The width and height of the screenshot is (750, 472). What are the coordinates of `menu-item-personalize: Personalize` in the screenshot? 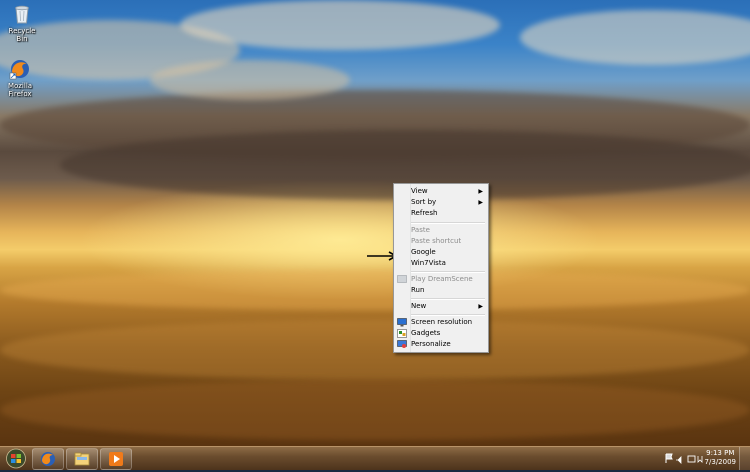 It's located at (448, 344).